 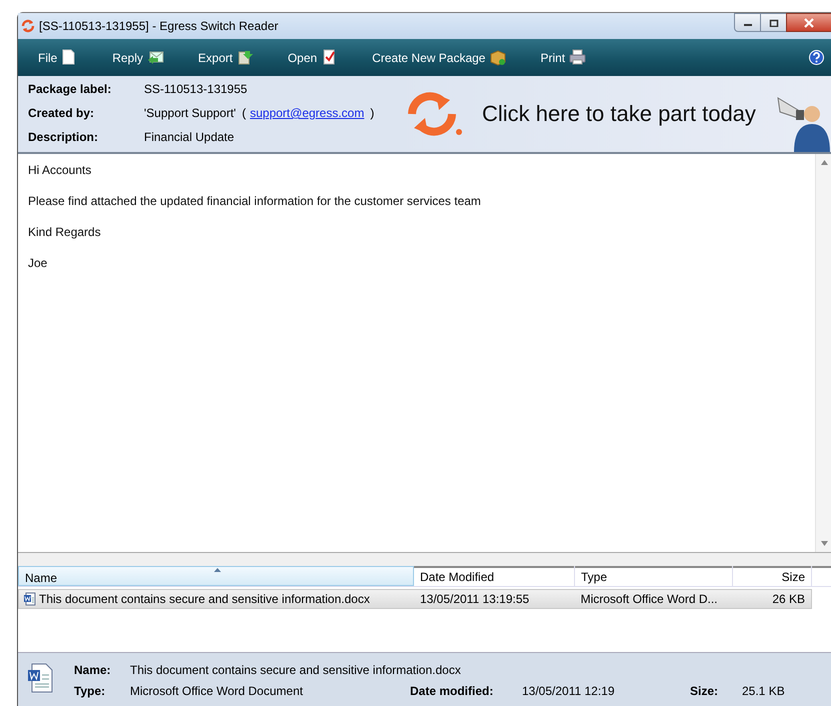 What do you see at coordinates (569, 691) in the screenshot?
I see `detail-value: 13/05/2011 12:19` at bounding box center [569, 691].